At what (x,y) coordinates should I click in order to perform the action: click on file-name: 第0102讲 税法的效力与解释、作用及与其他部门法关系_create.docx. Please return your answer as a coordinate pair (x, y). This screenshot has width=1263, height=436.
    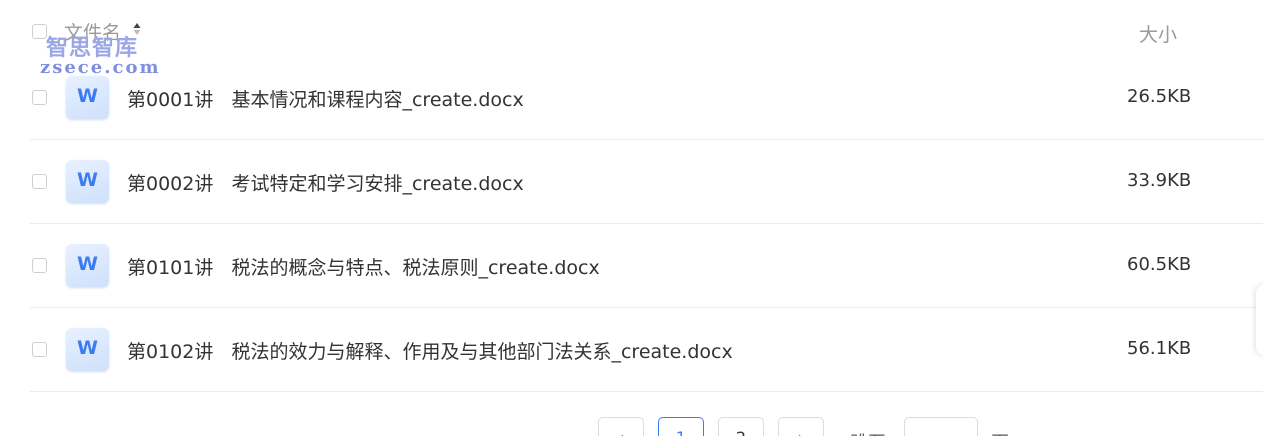
    Looking at the image, I should click on (430, 350).